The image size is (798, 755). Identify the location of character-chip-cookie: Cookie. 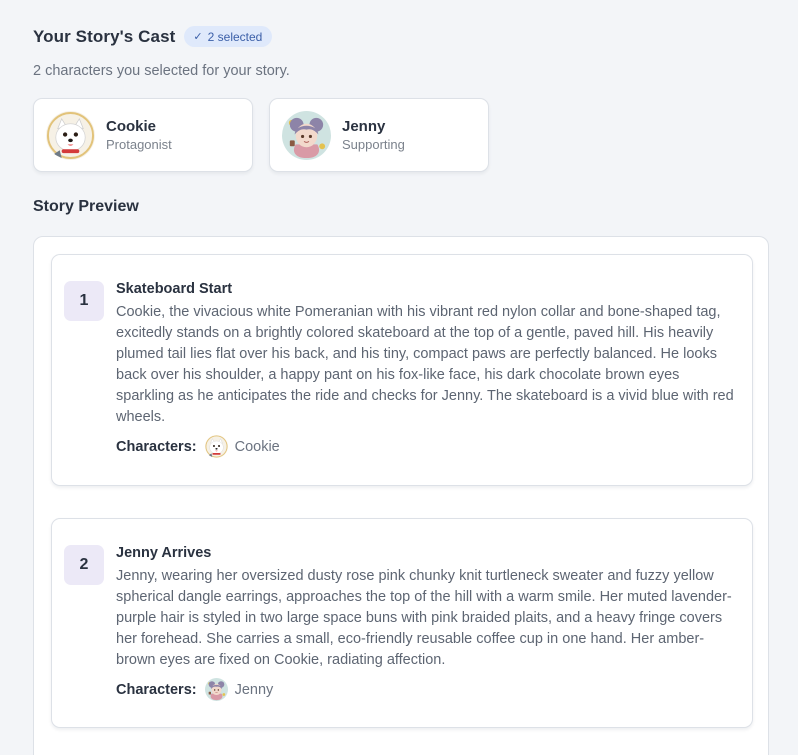
(242, 446).